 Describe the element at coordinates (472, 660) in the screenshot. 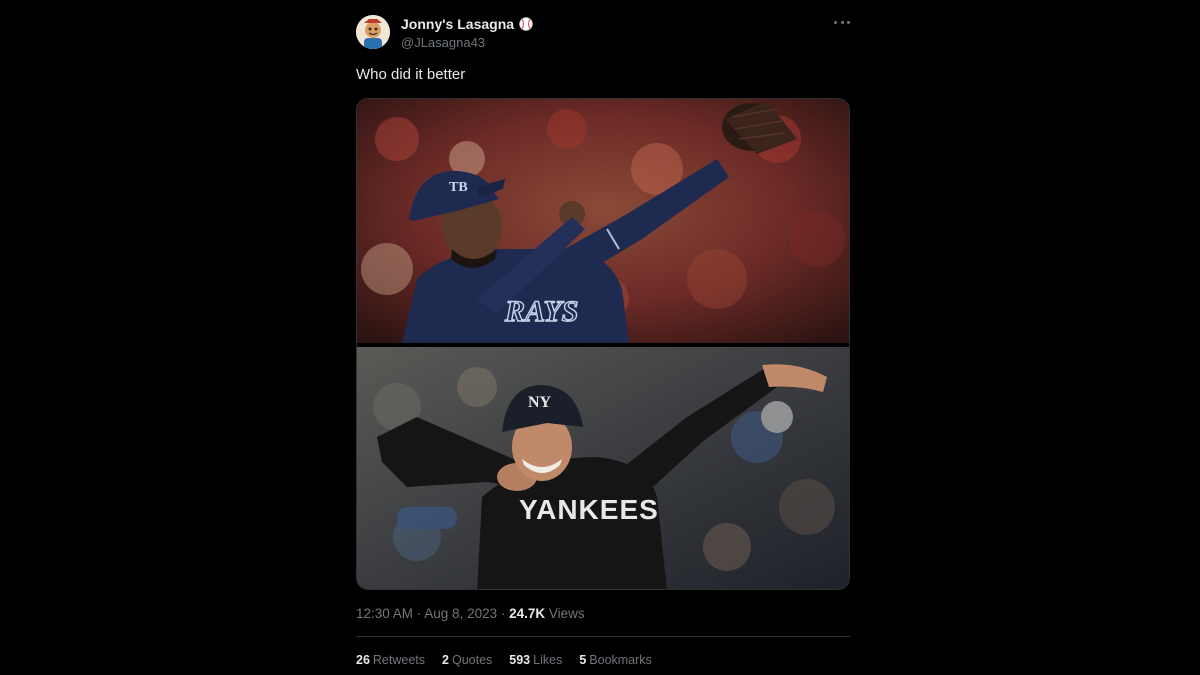

I see `quotes-label: Quotes` at that location.